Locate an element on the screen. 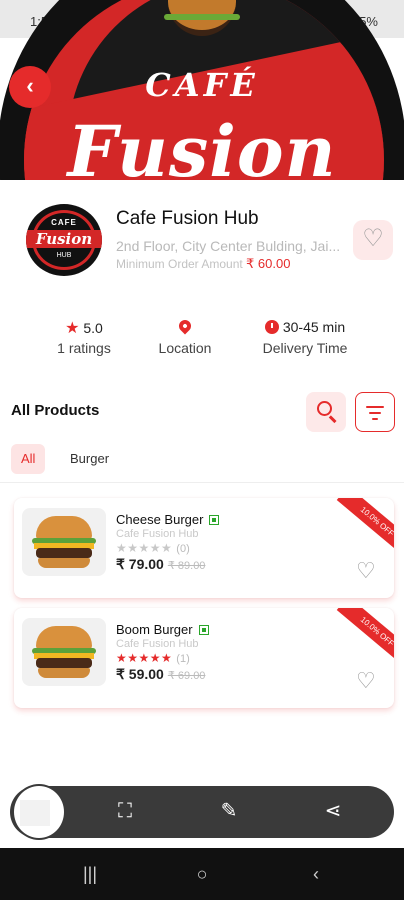 The height and width of the screenshot is (900, 404). search-icon is located at coordinates (324, 408).